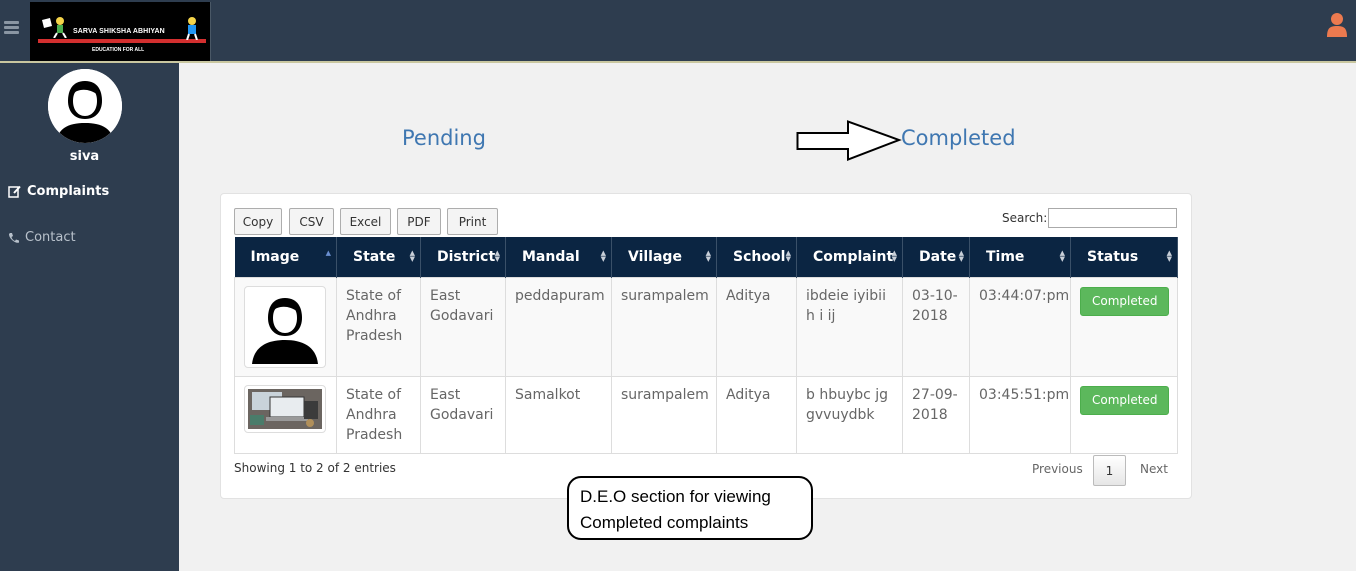 The image size is (1356, 571). I want to click on column-header-district: District ▲ ▼, so click(463, 257).